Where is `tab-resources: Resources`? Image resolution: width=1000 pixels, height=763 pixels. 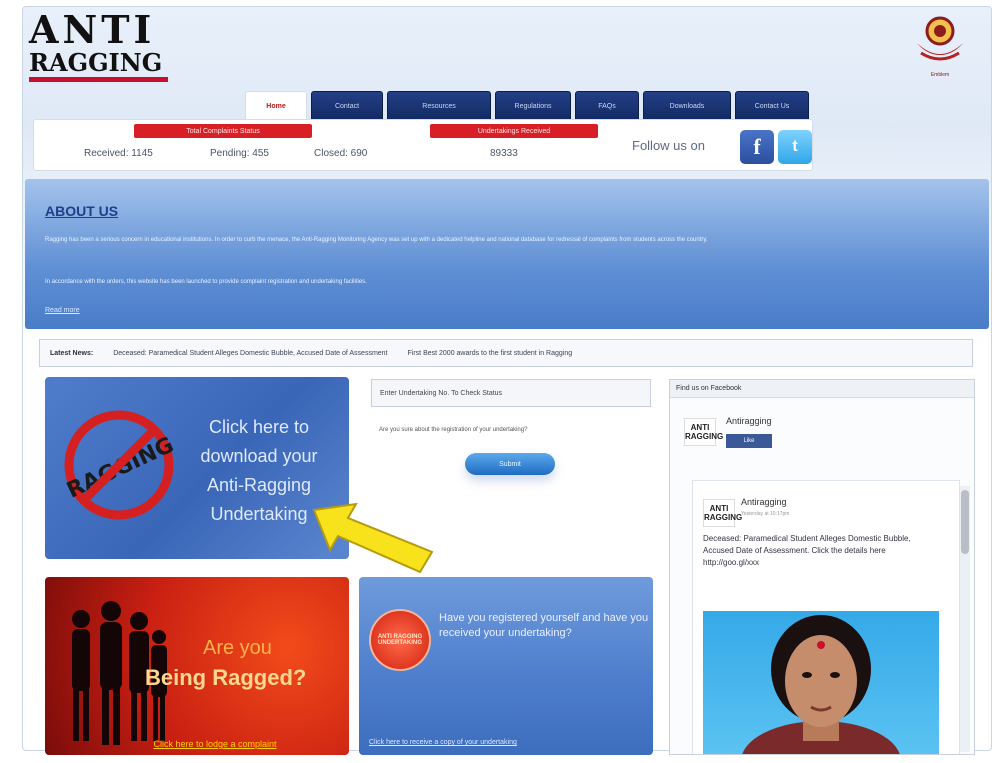
tab-resources: Resources is located at coordinates (439, 106).